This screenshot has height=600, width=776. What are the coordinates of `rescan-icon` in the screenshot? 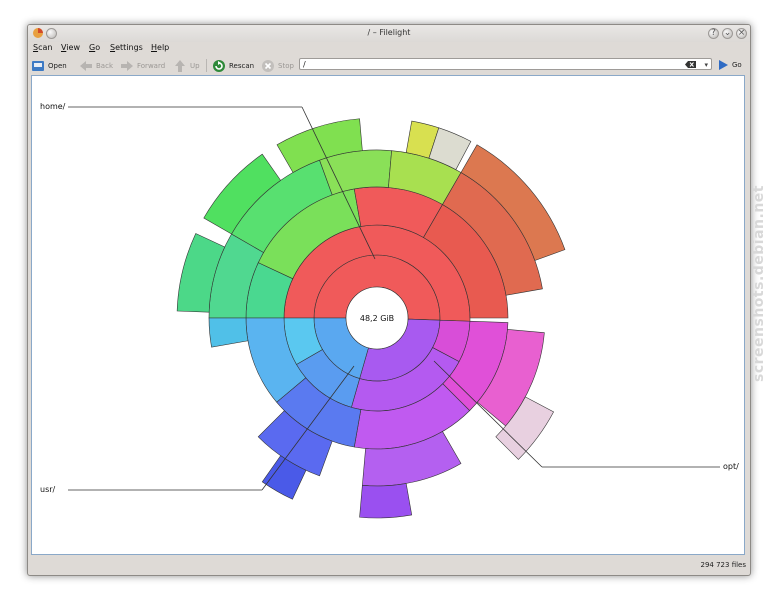 It's located at (219, 65).